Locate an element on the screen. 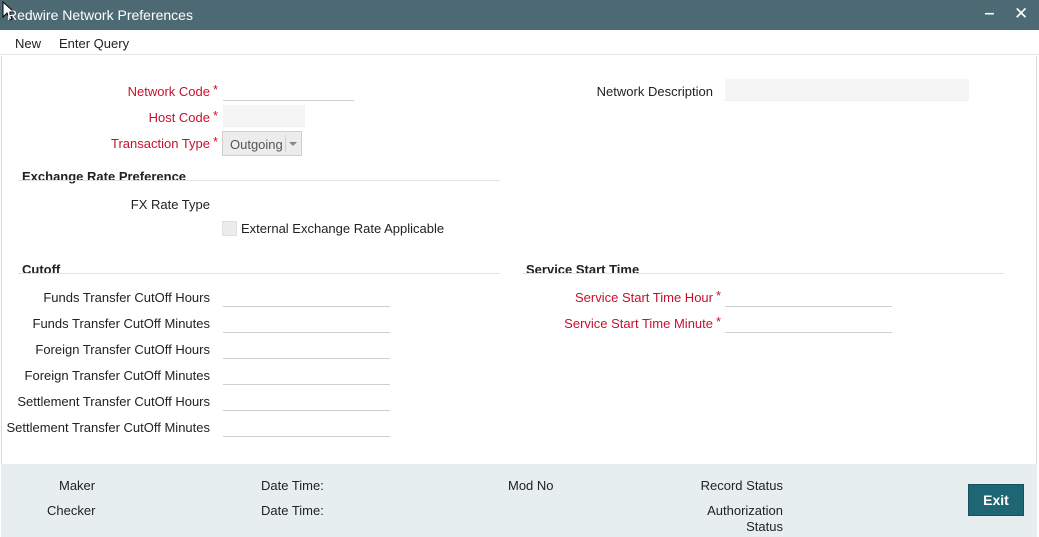 This screenshot has width=1039, height=537. title-bar: Redwire Network Preferences ‒ ✕ is located at coordinates (519, 15).